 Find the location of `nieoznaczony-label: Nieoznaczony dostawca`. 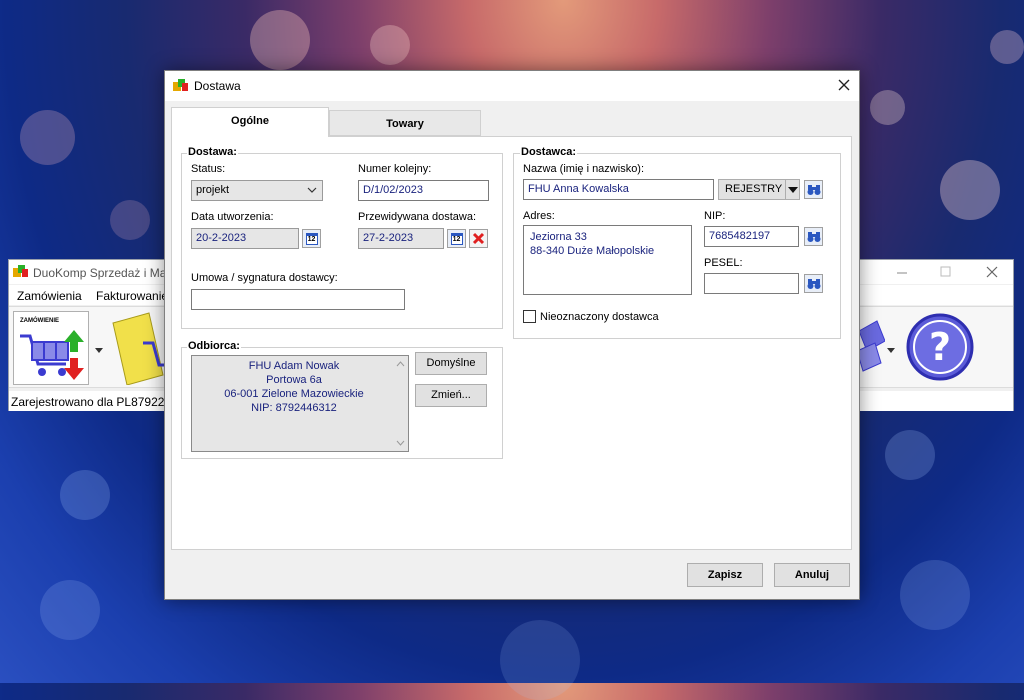

nieoznaczony-label: Nieoznaczony dostawca is located at coordinates (599, 317).